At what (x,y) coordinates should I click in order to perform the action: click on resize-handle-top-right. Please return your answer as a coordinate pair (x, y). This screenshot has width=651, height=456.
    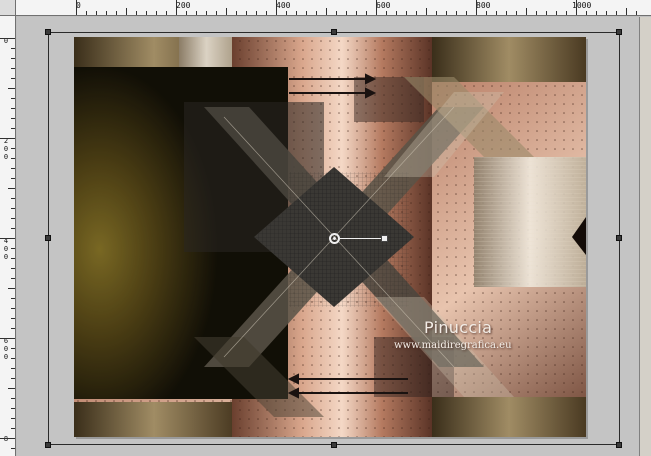
    Looking at the image, I should click on (619, 32).